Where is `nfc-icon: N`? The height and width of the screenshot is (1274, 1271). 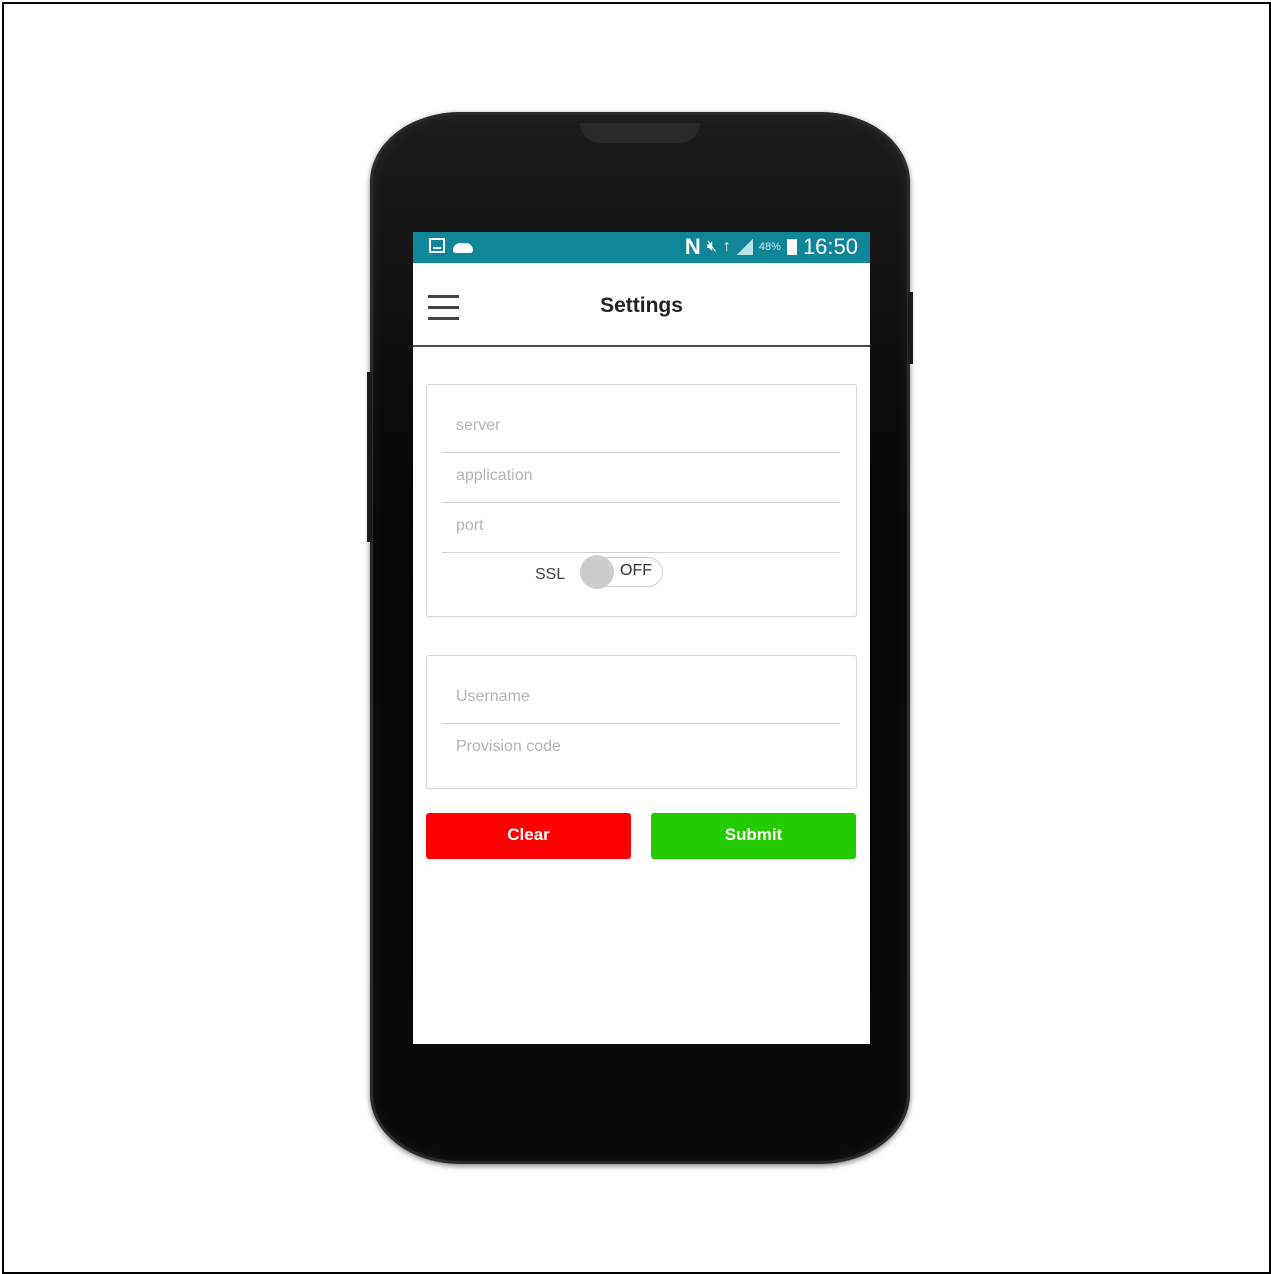 nfc-icon: N is located at coordinates (692, 246).